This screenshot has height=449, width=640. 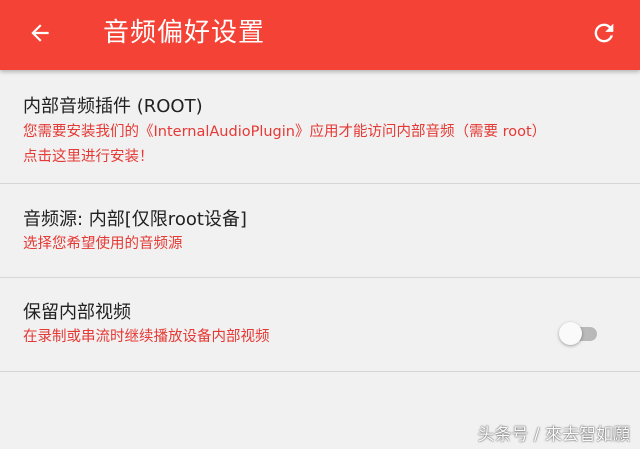 What do you see at coordinates (135, 219) in the screenshot?
I see `pref-title: 音频源: 内部[仅限root设备]` at bounding box center [135, 219].